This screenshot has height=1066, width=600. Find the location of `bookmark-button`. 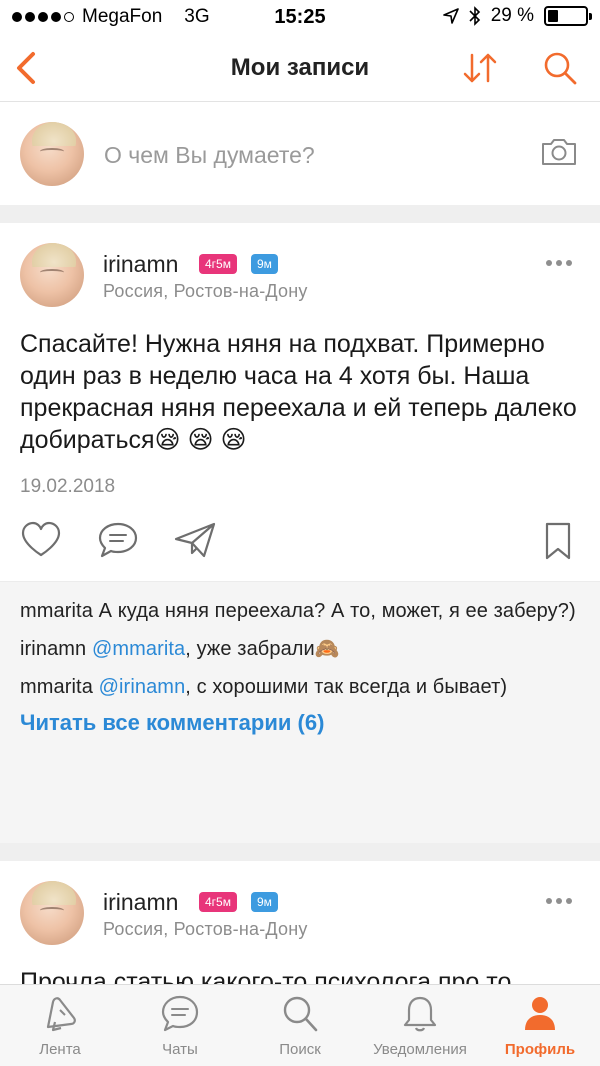

bookmark-button is located at coordinates (558, 543).